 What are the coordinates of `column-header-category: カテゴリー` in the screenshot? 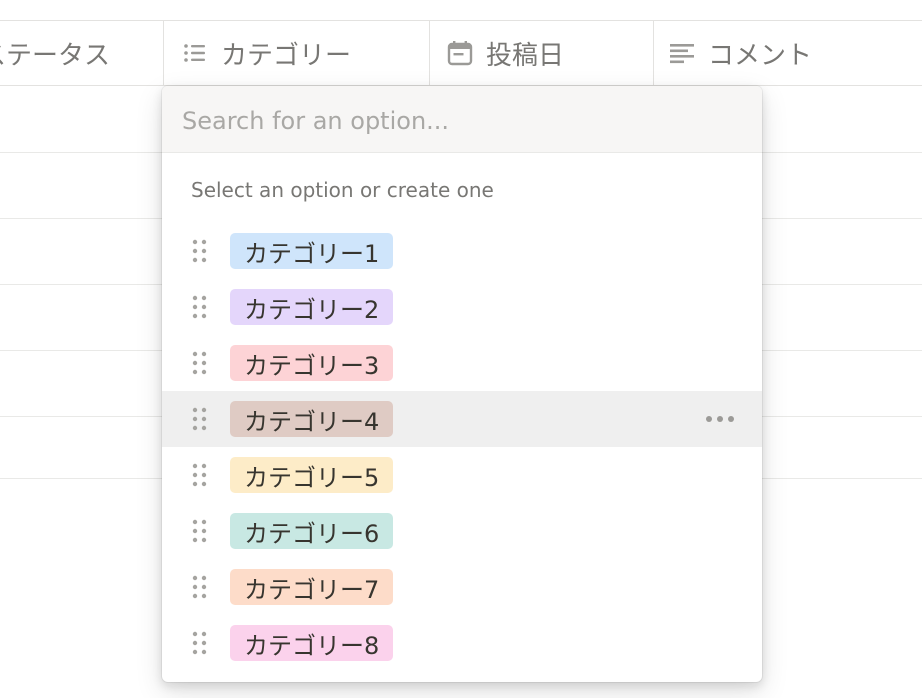 It's located at (296, 53).